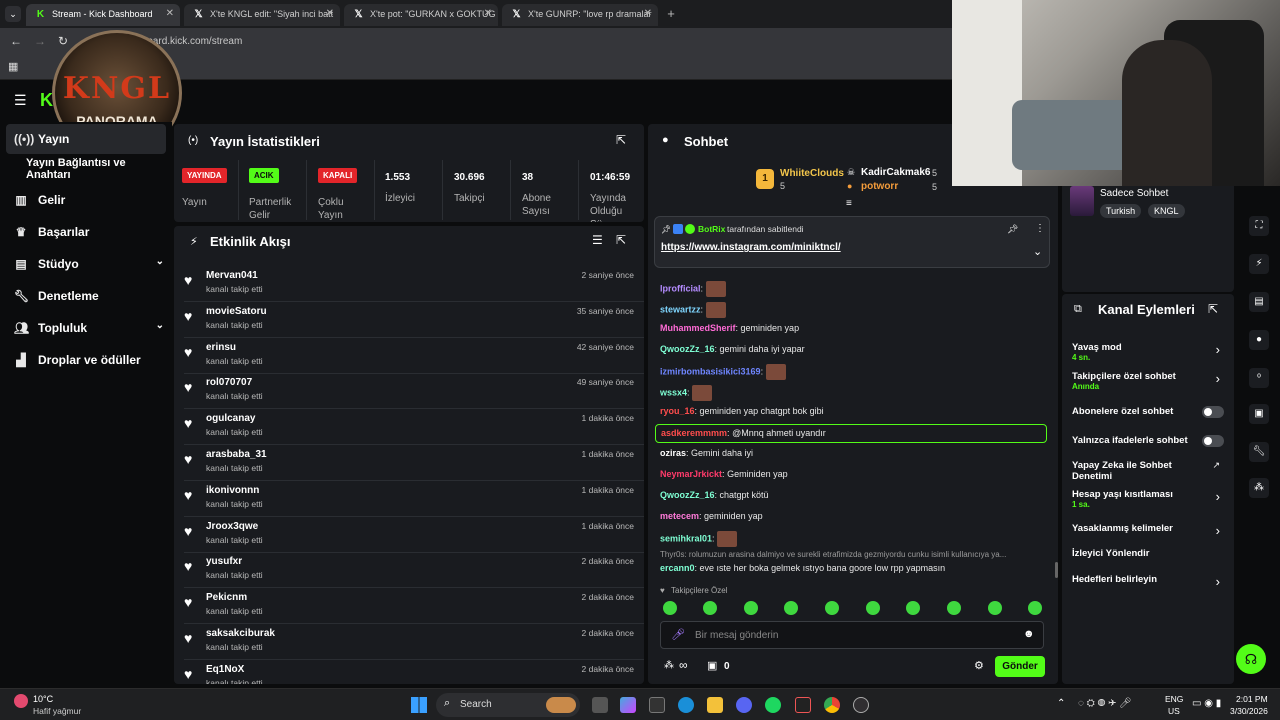  I want to click on reload-icon: ↻, so click(63, 41).